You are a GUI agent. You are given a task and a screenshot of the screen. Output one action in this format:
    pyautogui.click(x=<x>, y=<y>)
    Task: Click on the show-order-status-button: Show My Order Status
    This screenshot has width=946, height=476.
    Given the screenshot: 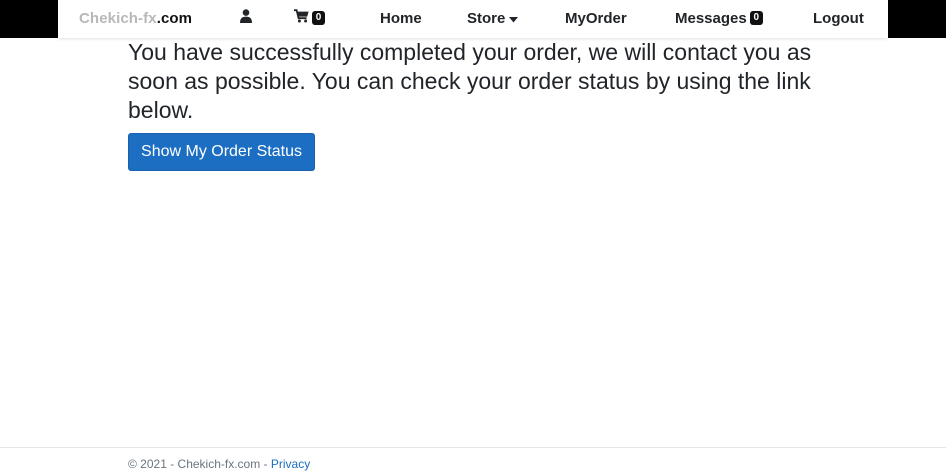 What is the action you would take?
    pyautogui.click(x=221, y=152)
    